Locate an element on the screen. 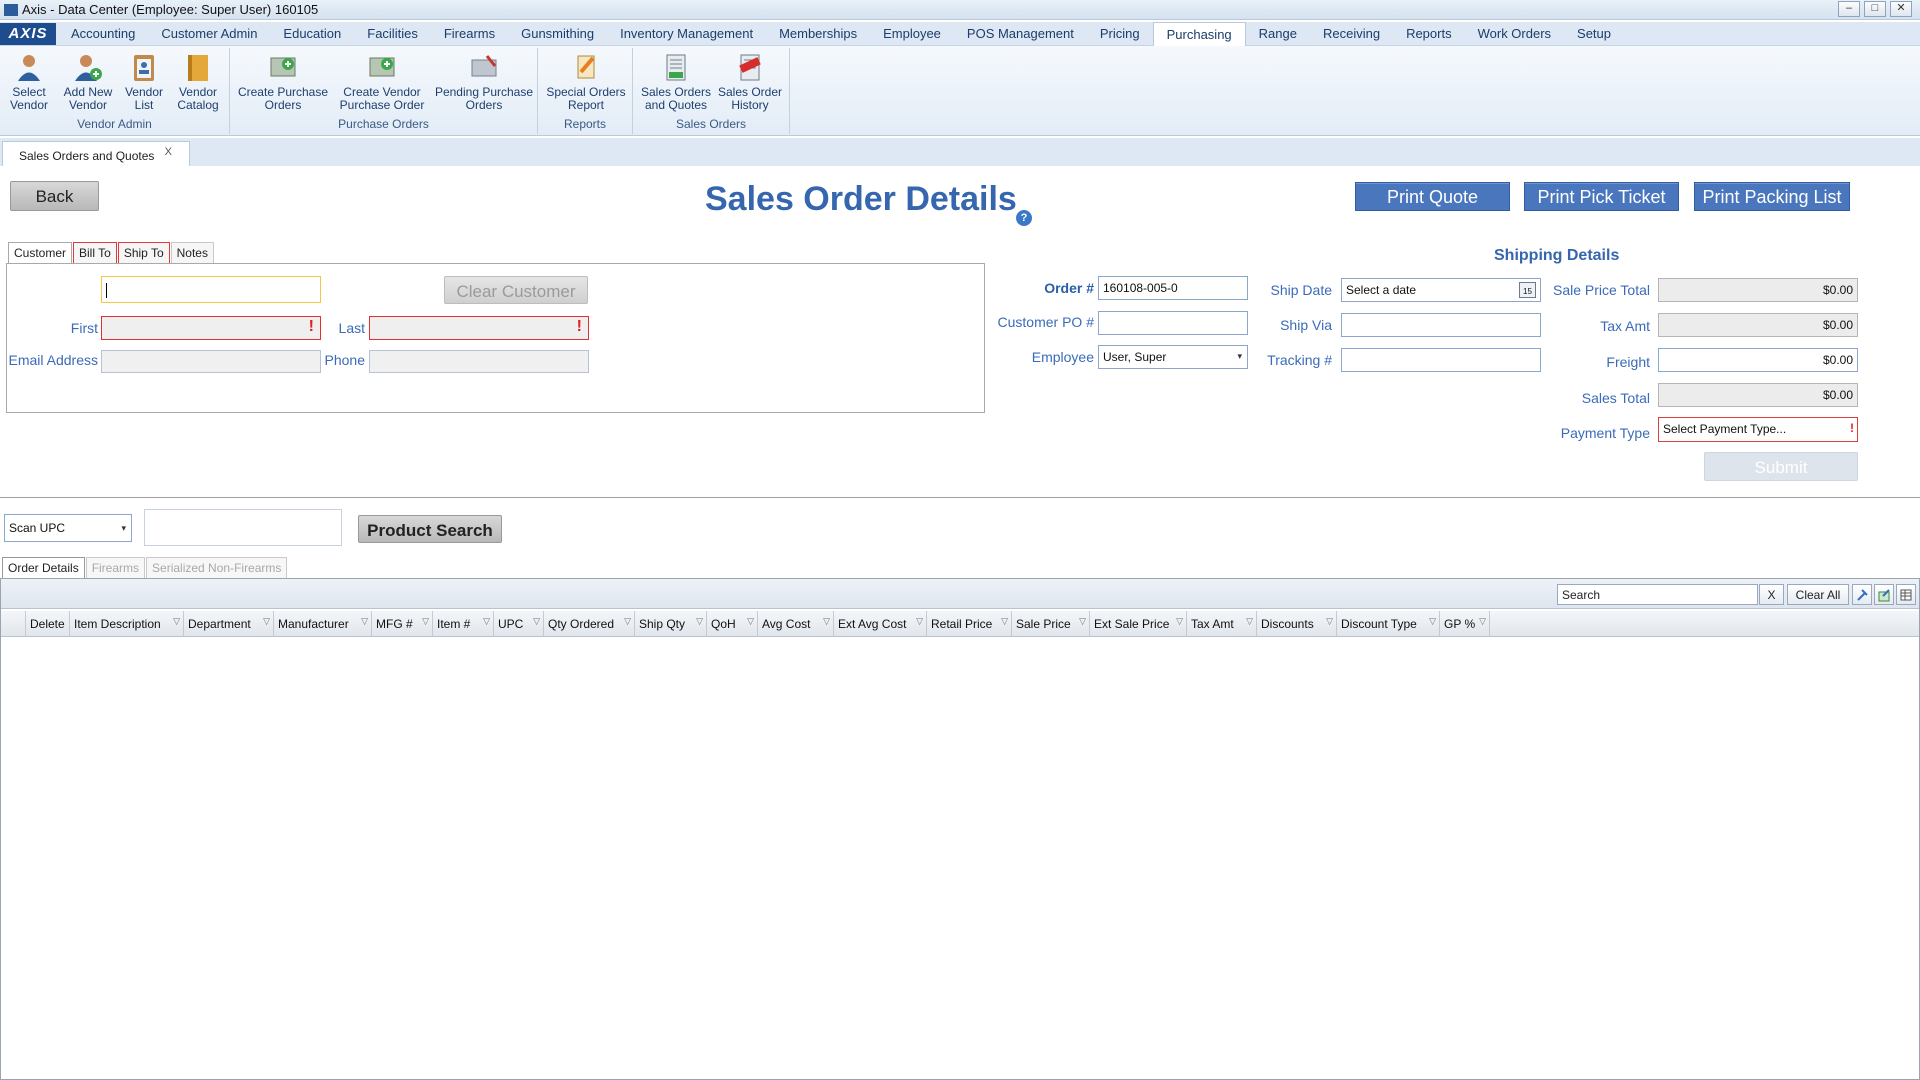 This screenshot has height=1080, width=1920. tab-ship-to: Ship To is located at coordinates (143, 252).